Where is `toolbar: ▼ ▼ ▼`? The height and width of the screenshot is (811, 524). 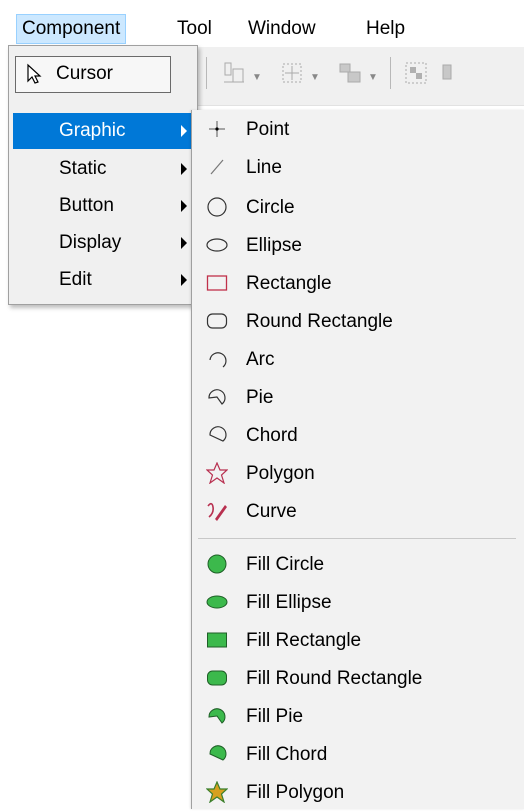 toolbar: ▼ ▼ ▼ is located at coordinates (360, 76).